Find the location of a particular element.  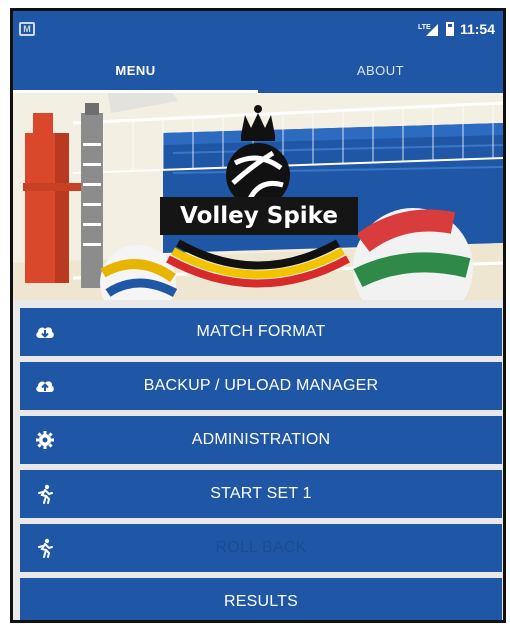

svg-text: LTE is located at coordinates (424, 27).